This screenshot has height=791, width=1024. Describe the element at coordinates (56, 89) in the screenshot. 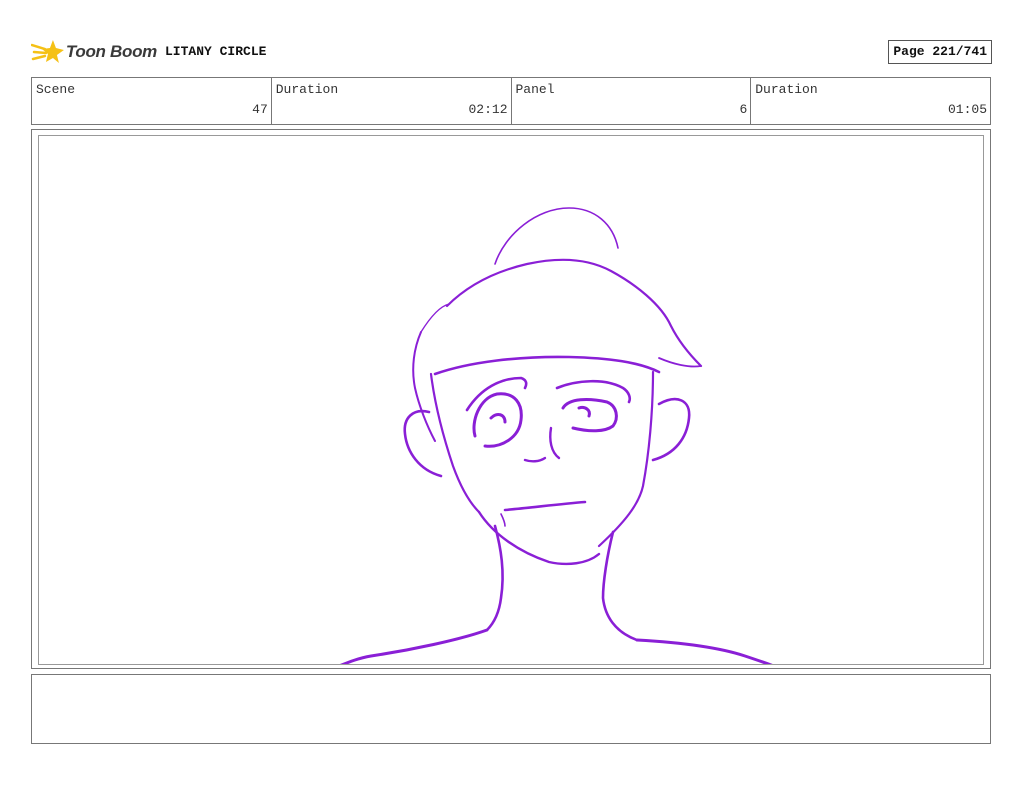

I see `scene-label: Scene` at that location.